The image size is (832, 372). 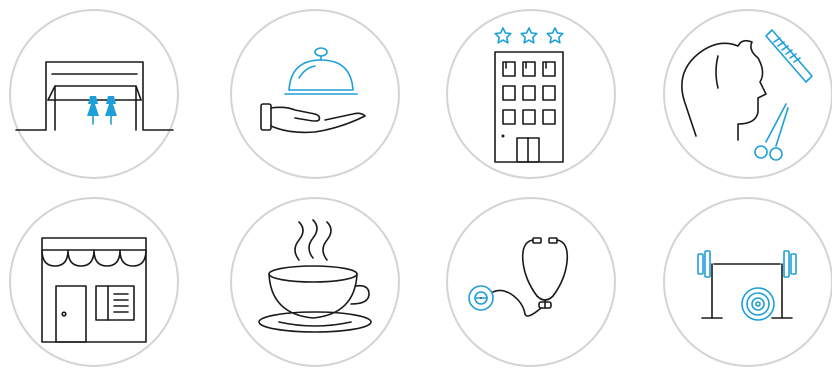 I want to click on barber-comb-scissors-icon, so click(x=747, y=94).